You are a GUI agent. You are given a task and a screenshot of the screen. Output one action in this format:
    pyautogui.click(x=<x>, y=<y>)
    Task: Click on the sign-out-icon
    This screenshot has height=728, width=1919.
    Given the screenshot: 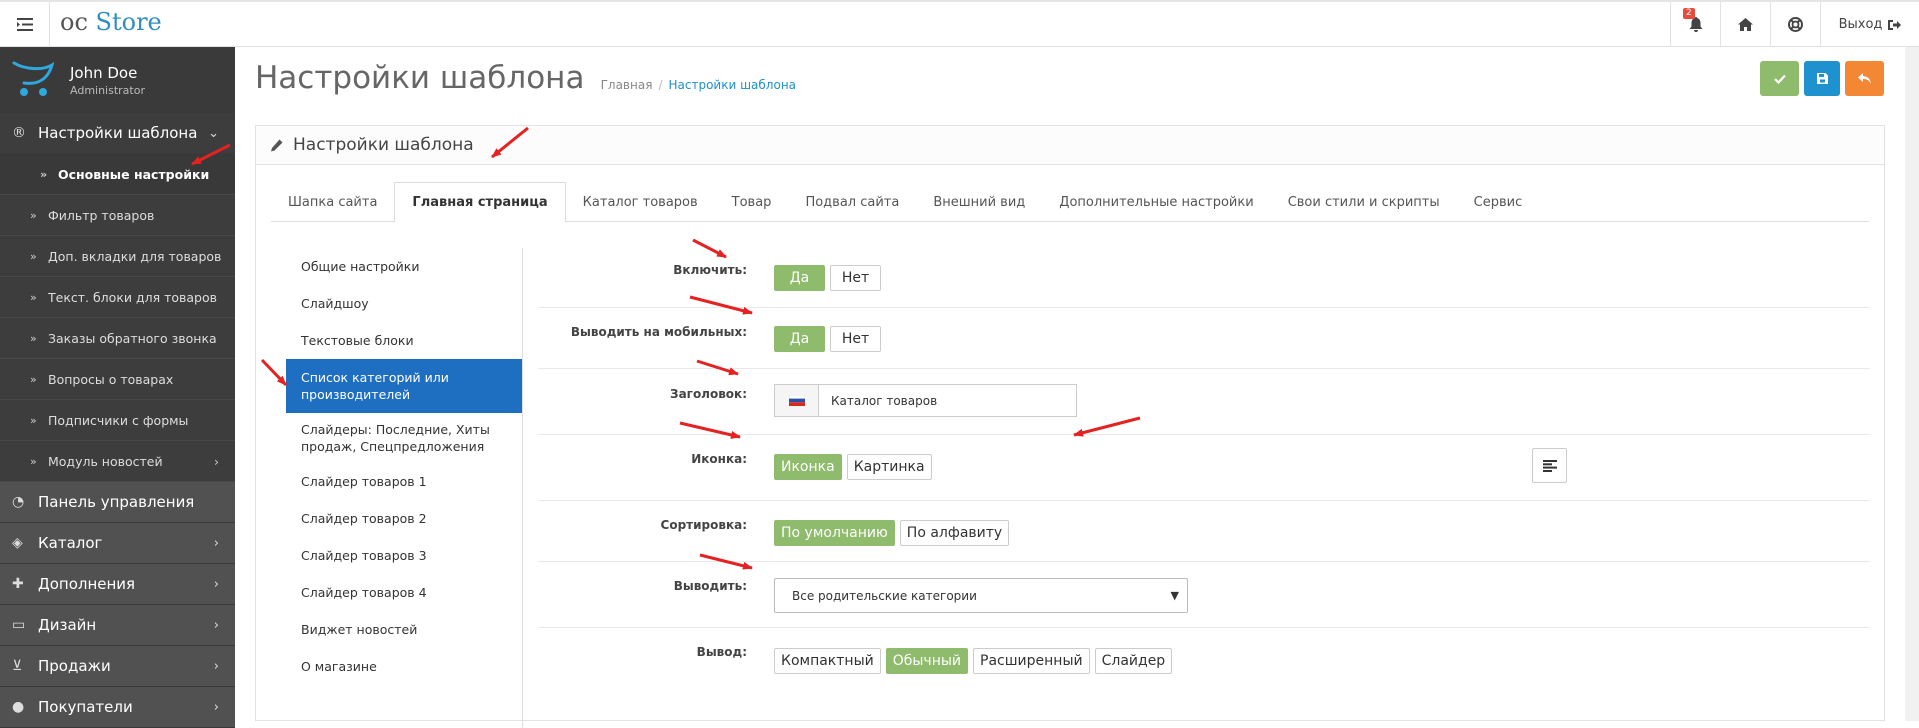 What is the action you would take?
    pyautogui.click(x=1895, y=24)
    